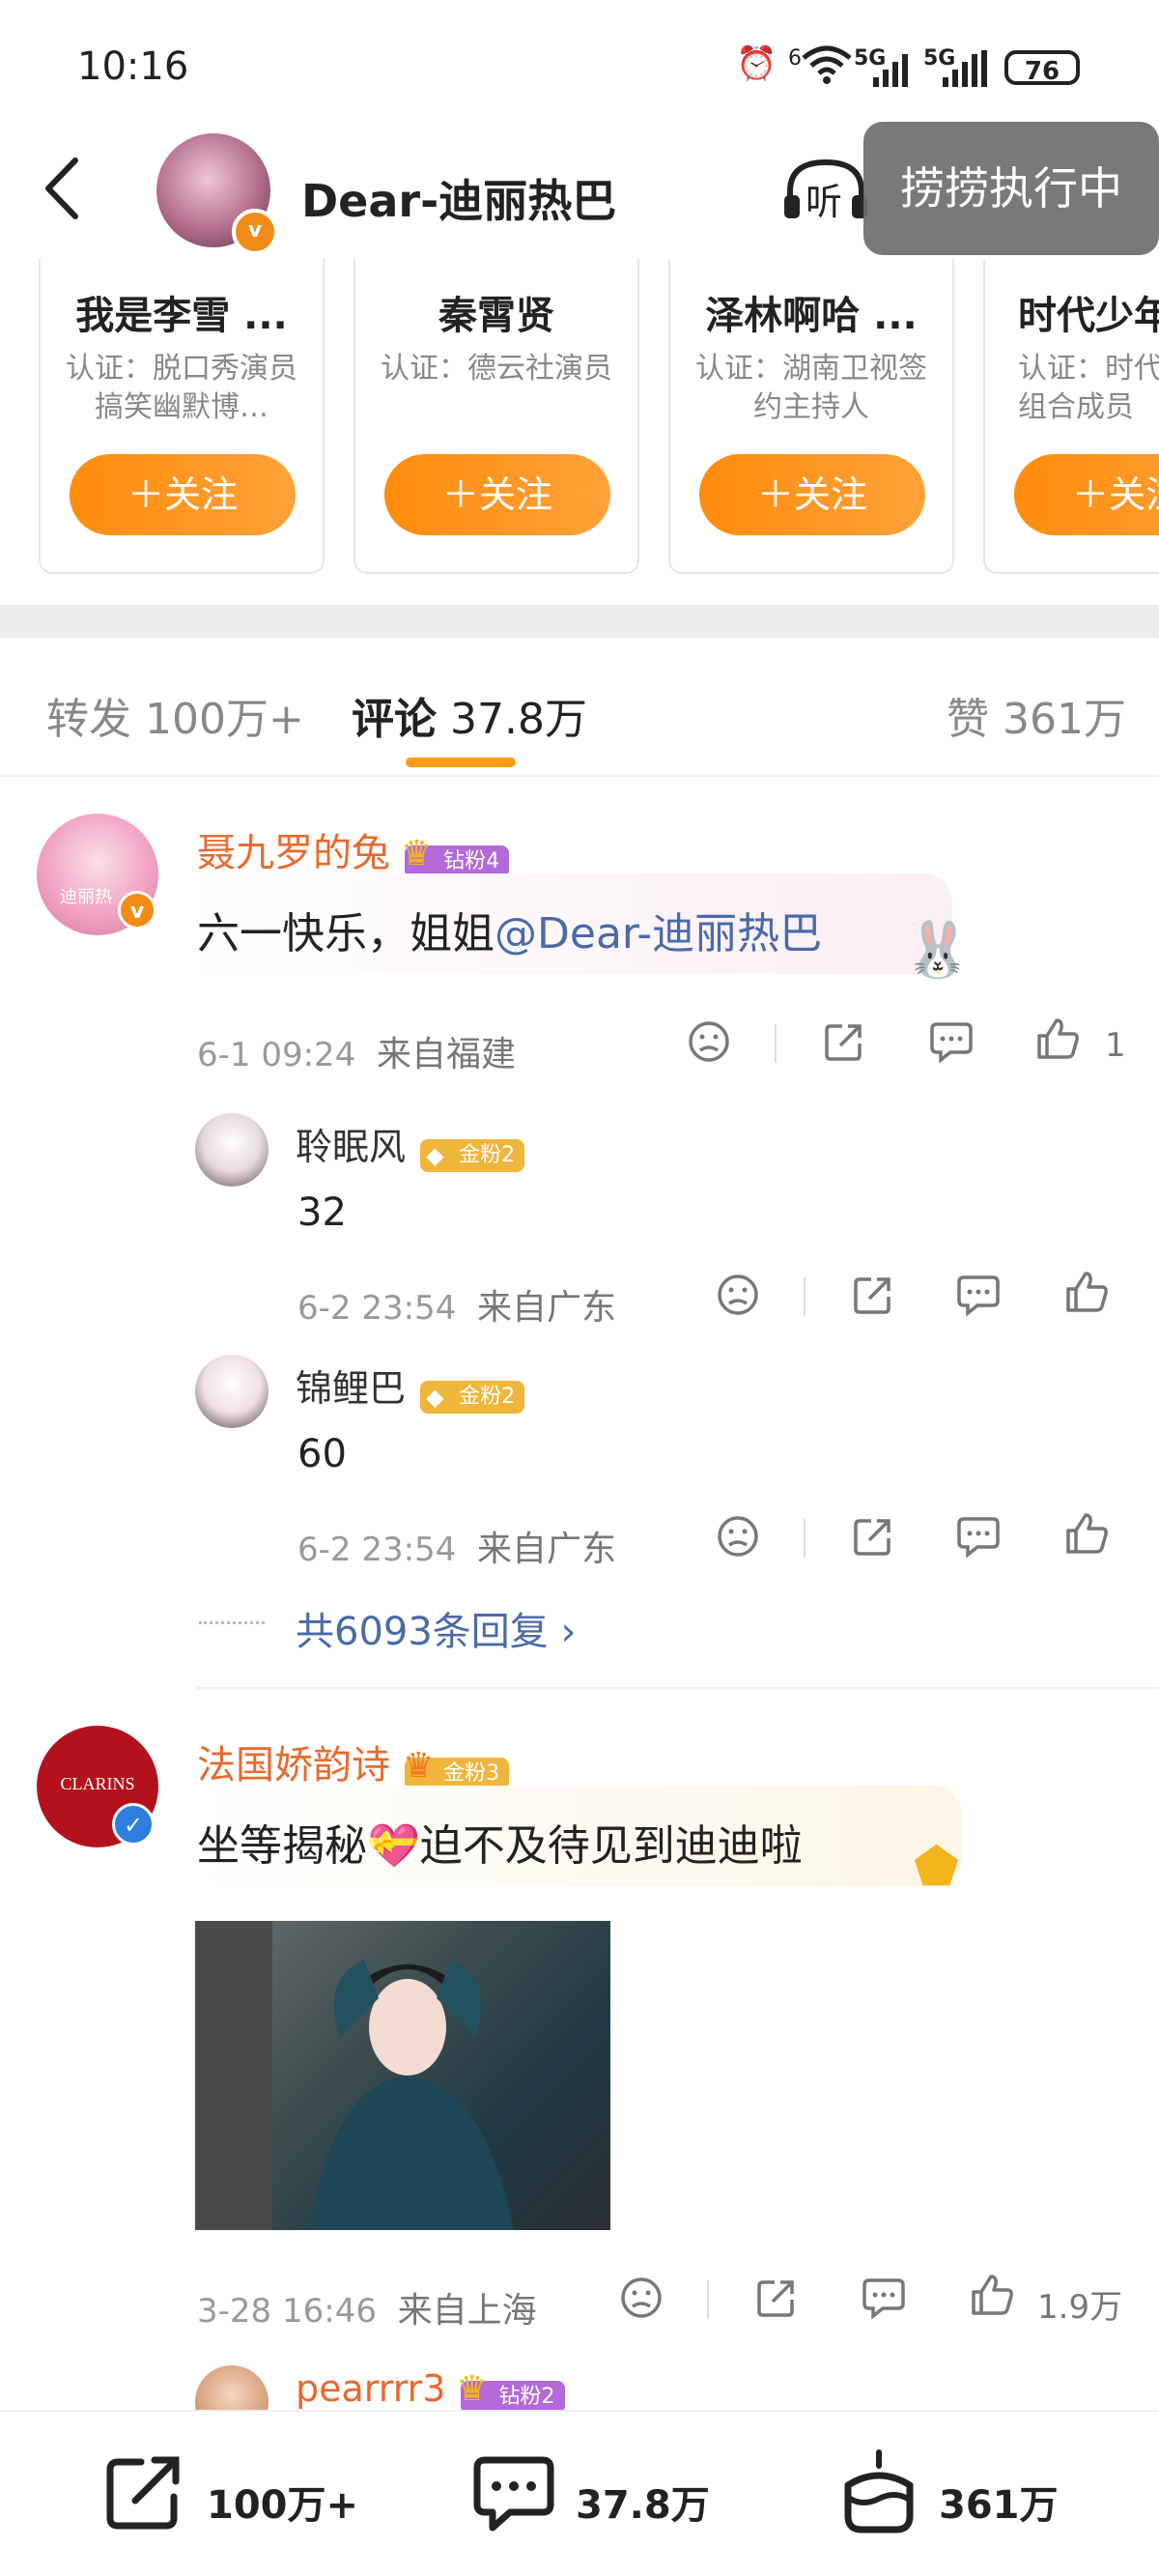  Describe the element at coordinates (658, 934) in the screenshot. I see `mention-link: @Dear-迪丽热巴` at that location.